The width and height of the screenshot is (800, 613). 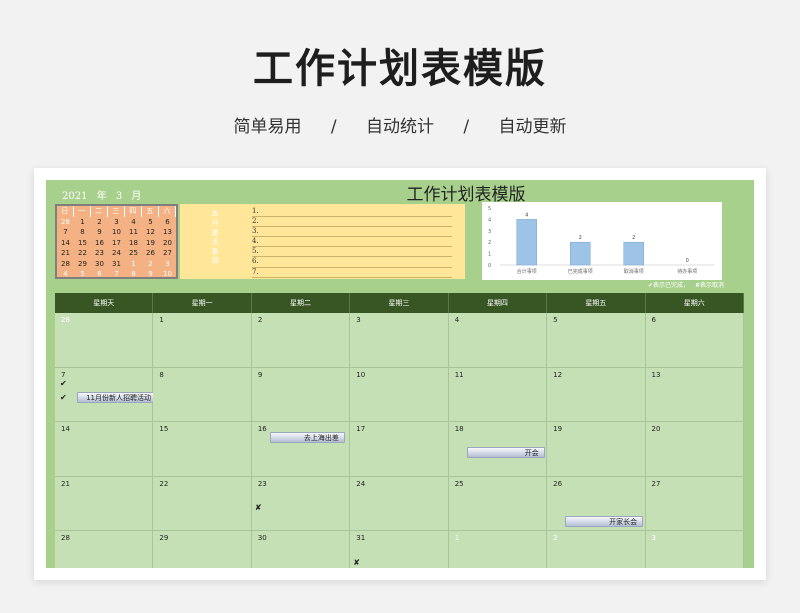 I want to click on day-number: 2, so click(x=260, y=320).